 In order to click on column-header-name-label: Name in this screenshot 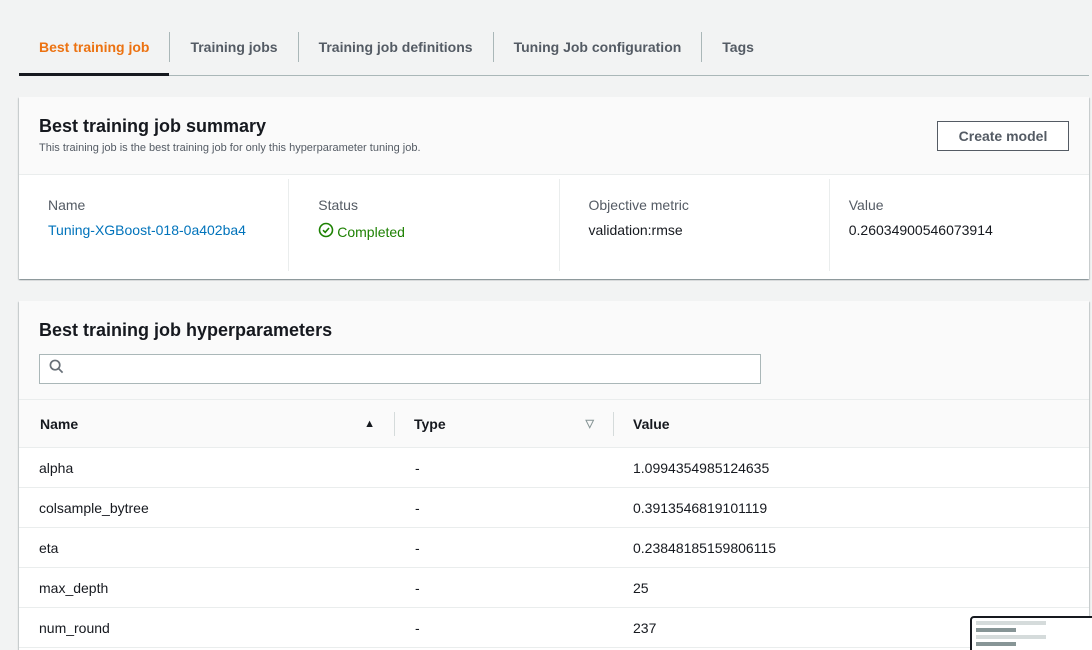, I will do `click(59, 423)`.